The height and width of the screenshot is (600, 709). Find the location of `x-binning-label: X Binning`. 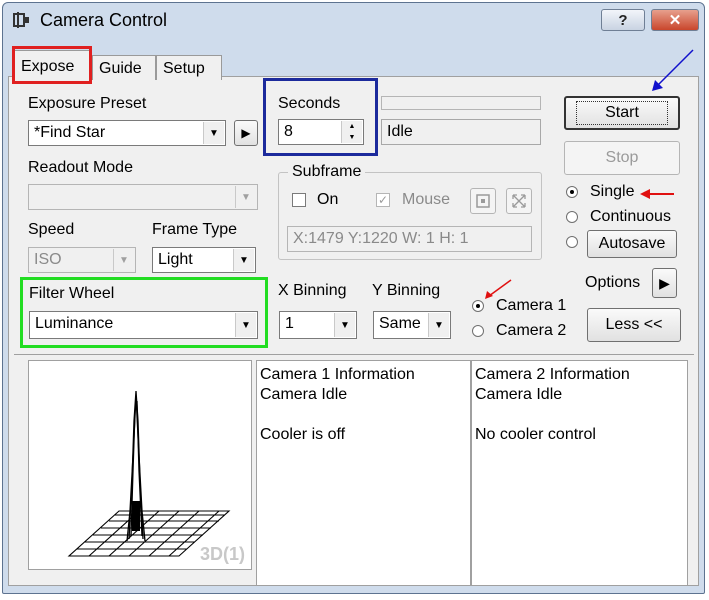

x-binning-label: X Binning is located at coordinates (312, 290).